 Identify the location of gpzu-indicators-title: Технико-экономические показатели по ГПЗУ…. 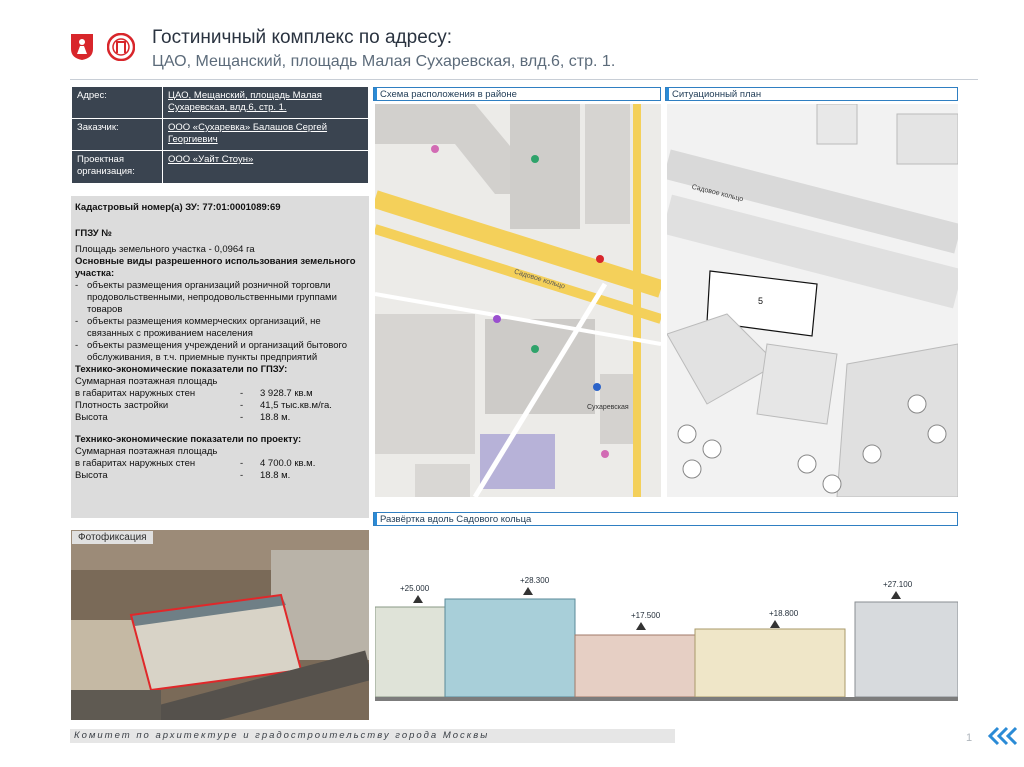
(181, 369).